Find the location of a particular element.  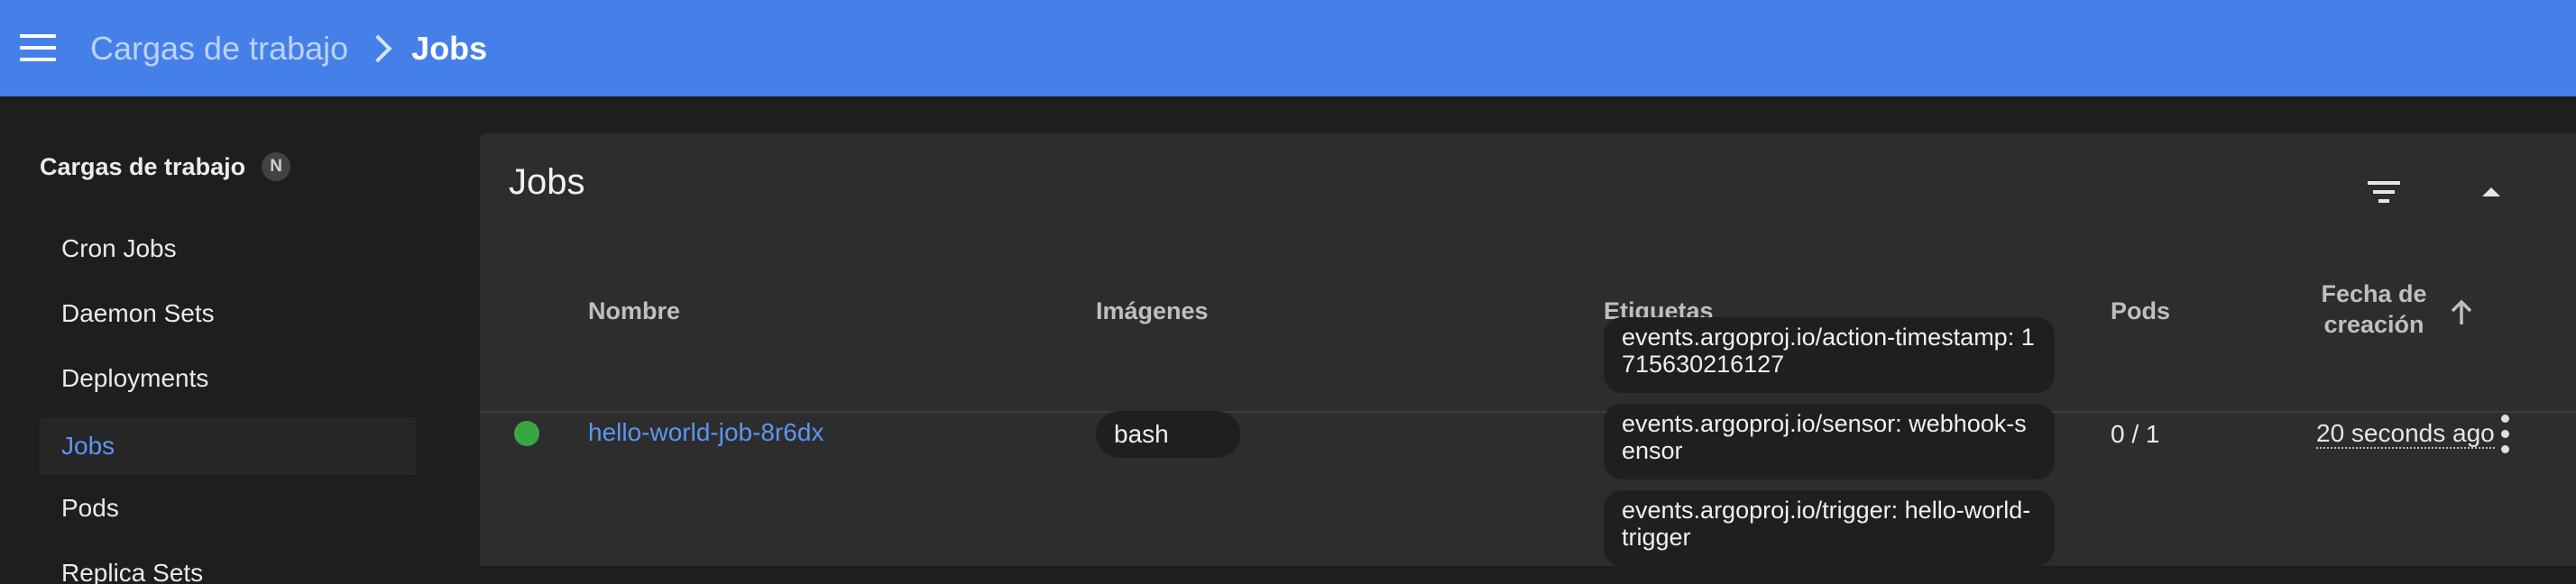

status-indicator is located at coordinates (526, 433).